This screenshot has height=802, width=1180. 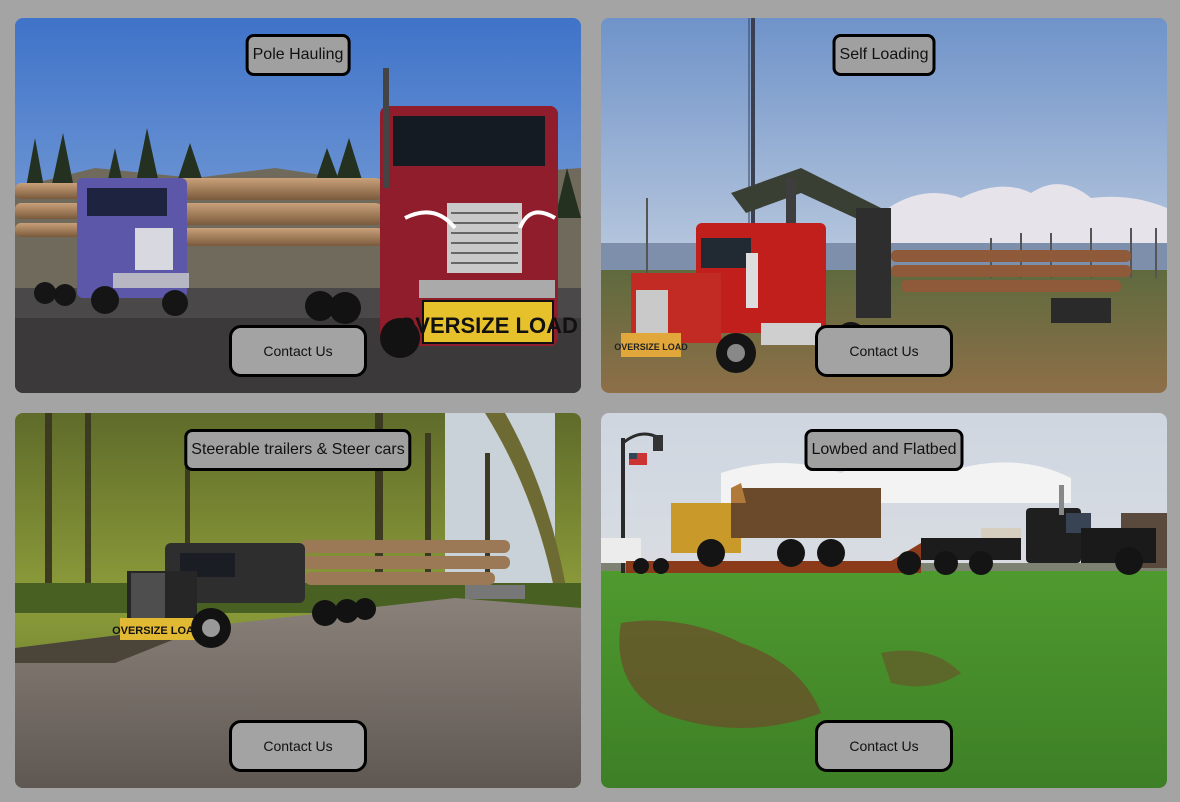 I want to click on card-title: Pole Hauling, so click(x=298, y=55).